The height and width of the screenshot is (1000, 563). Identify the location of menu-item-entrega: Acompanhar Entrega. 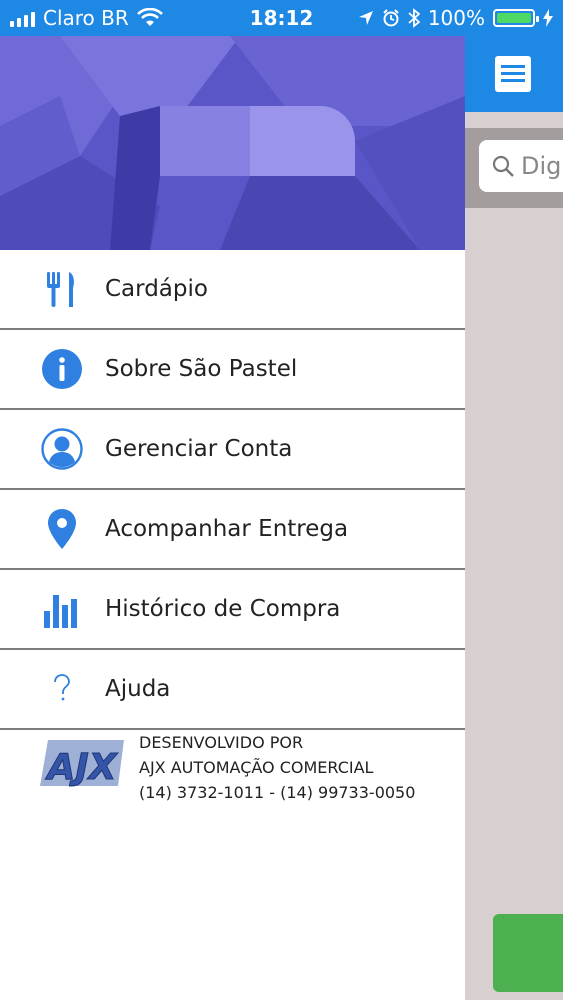
(232, 530).